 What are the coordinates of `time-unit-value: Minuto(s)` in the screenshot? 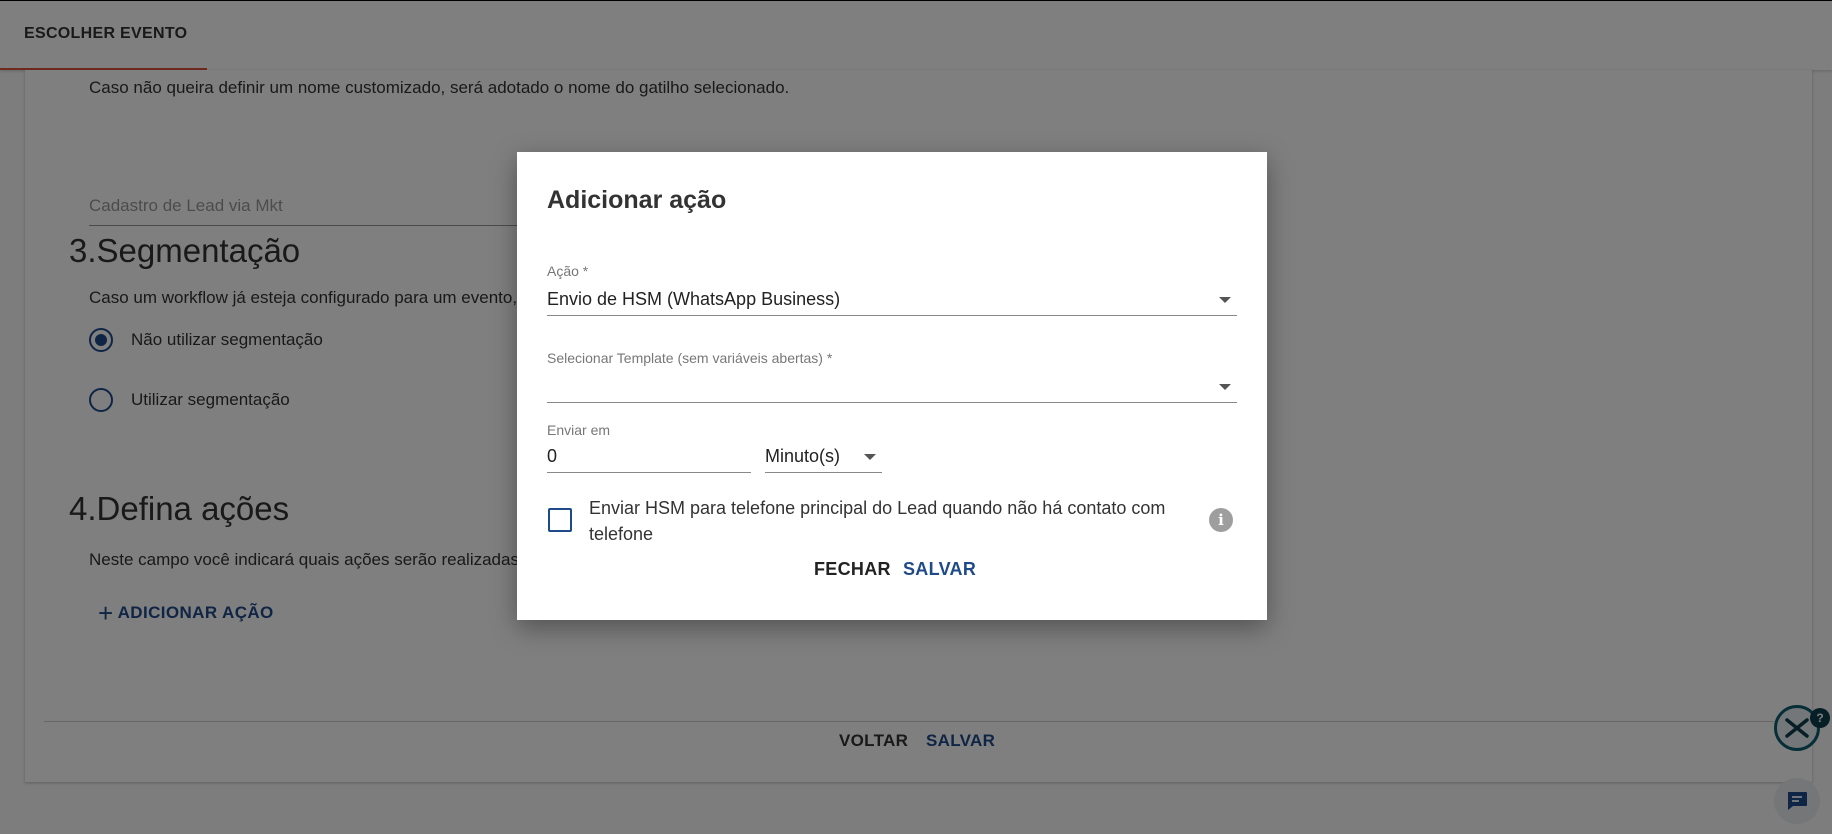 It's located at (803, 456).